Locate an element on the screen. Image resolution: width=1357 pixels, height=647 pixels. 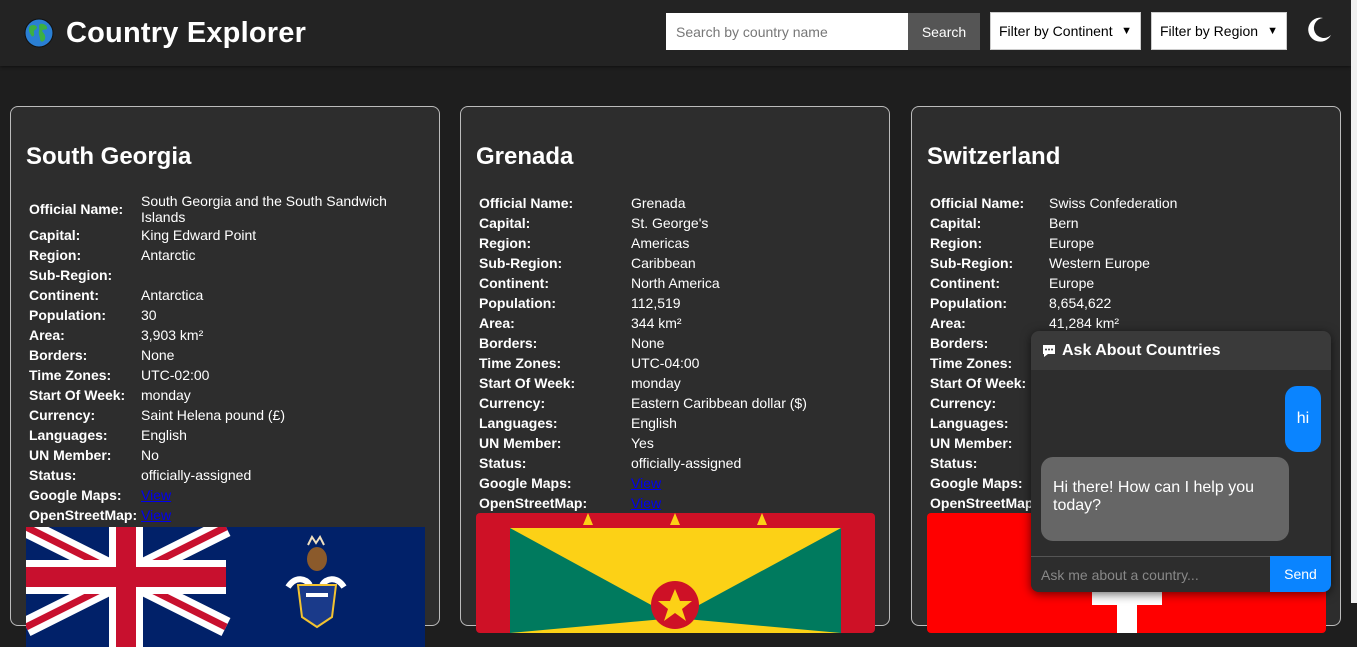
bot-message: Hi there! How can I help you today? is located at coordinates (1165, 499).